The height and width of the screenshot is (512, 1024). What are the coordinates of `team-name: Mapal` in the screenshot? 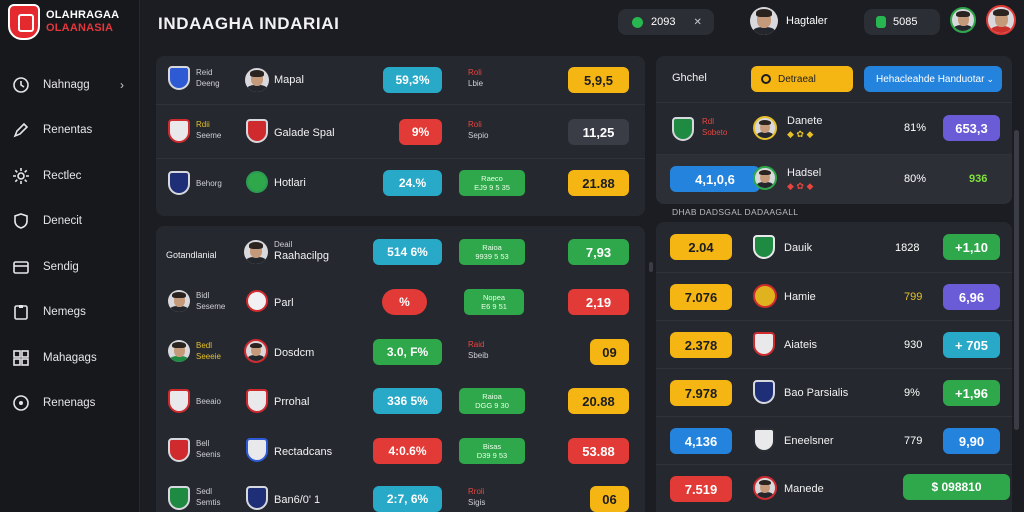 It's located at (289, 80).